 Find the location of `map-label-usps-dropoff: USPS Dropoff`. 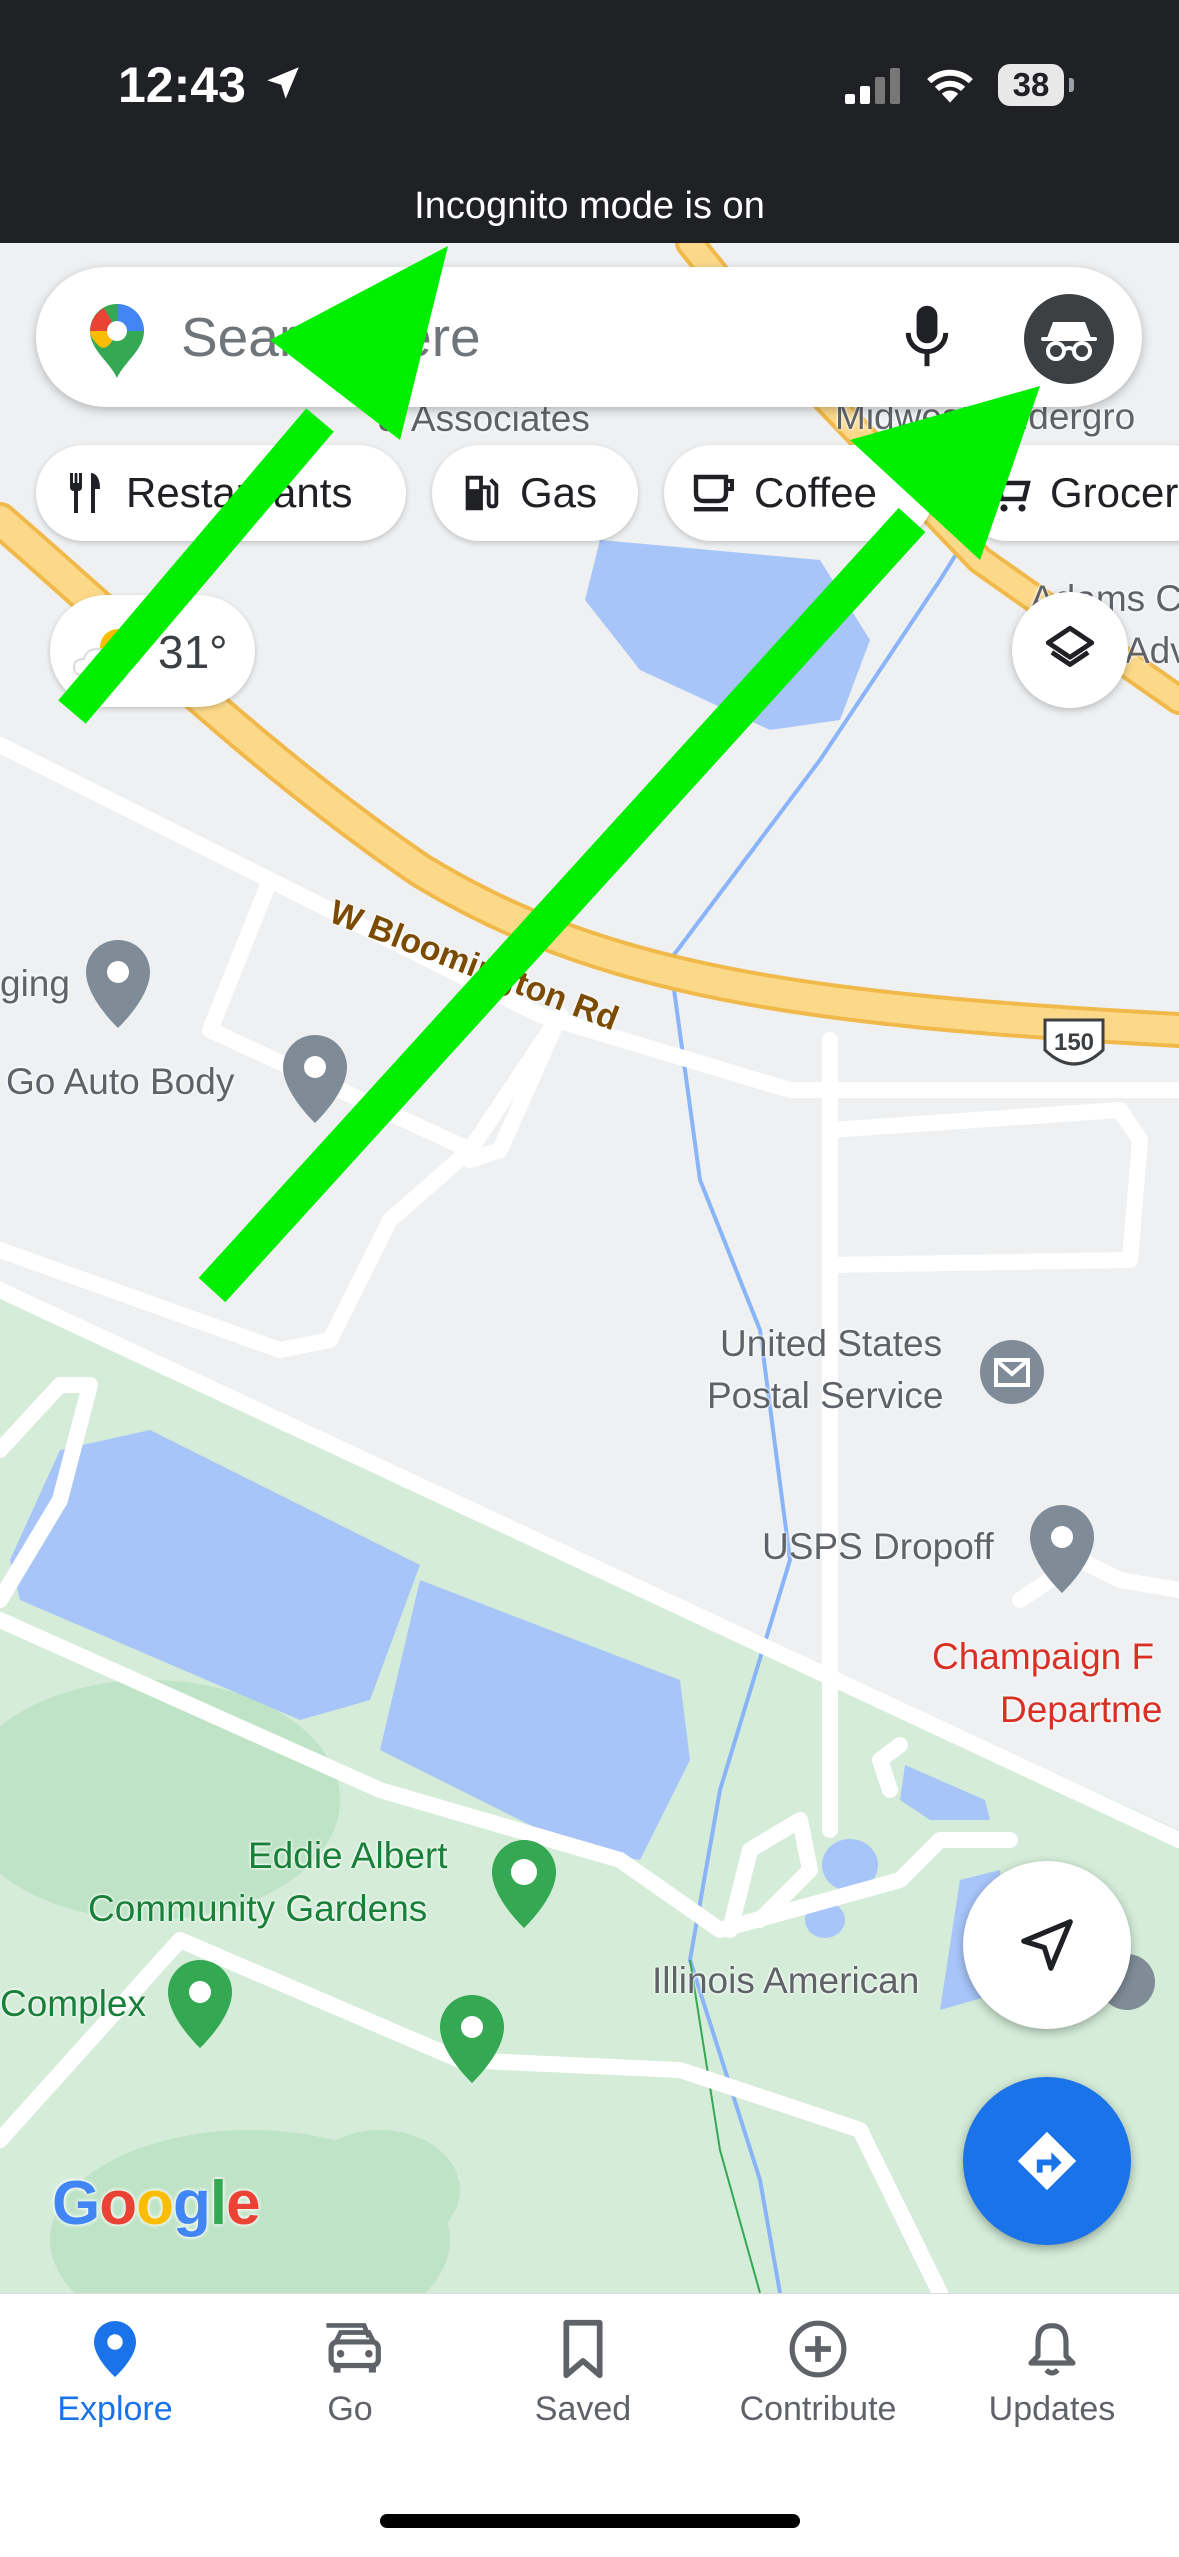

map-label-usps-dropoff: USPS Dropoff is located at coordinates (878, 1547).